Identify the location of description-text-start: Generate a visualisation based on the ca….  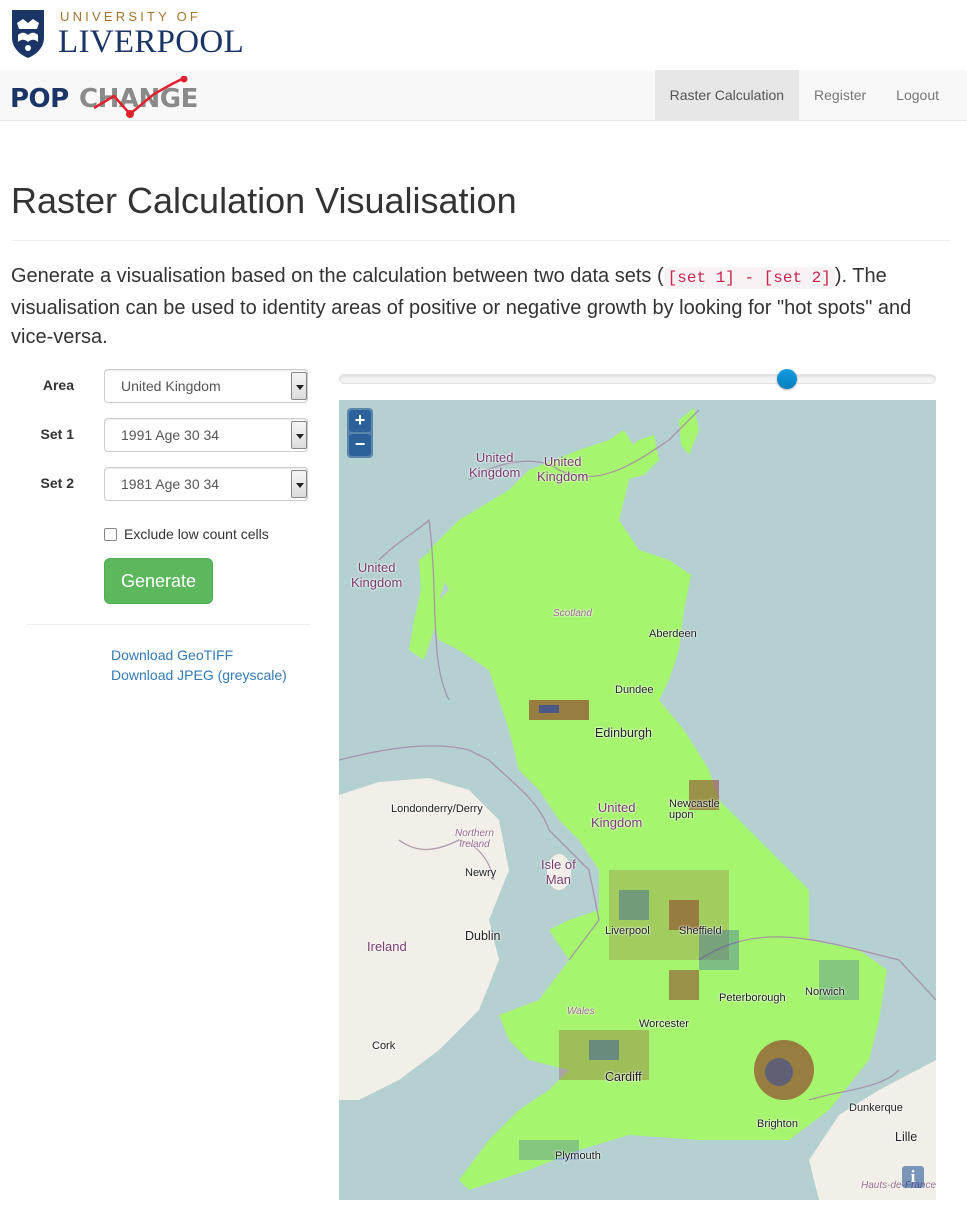
(337, 276).